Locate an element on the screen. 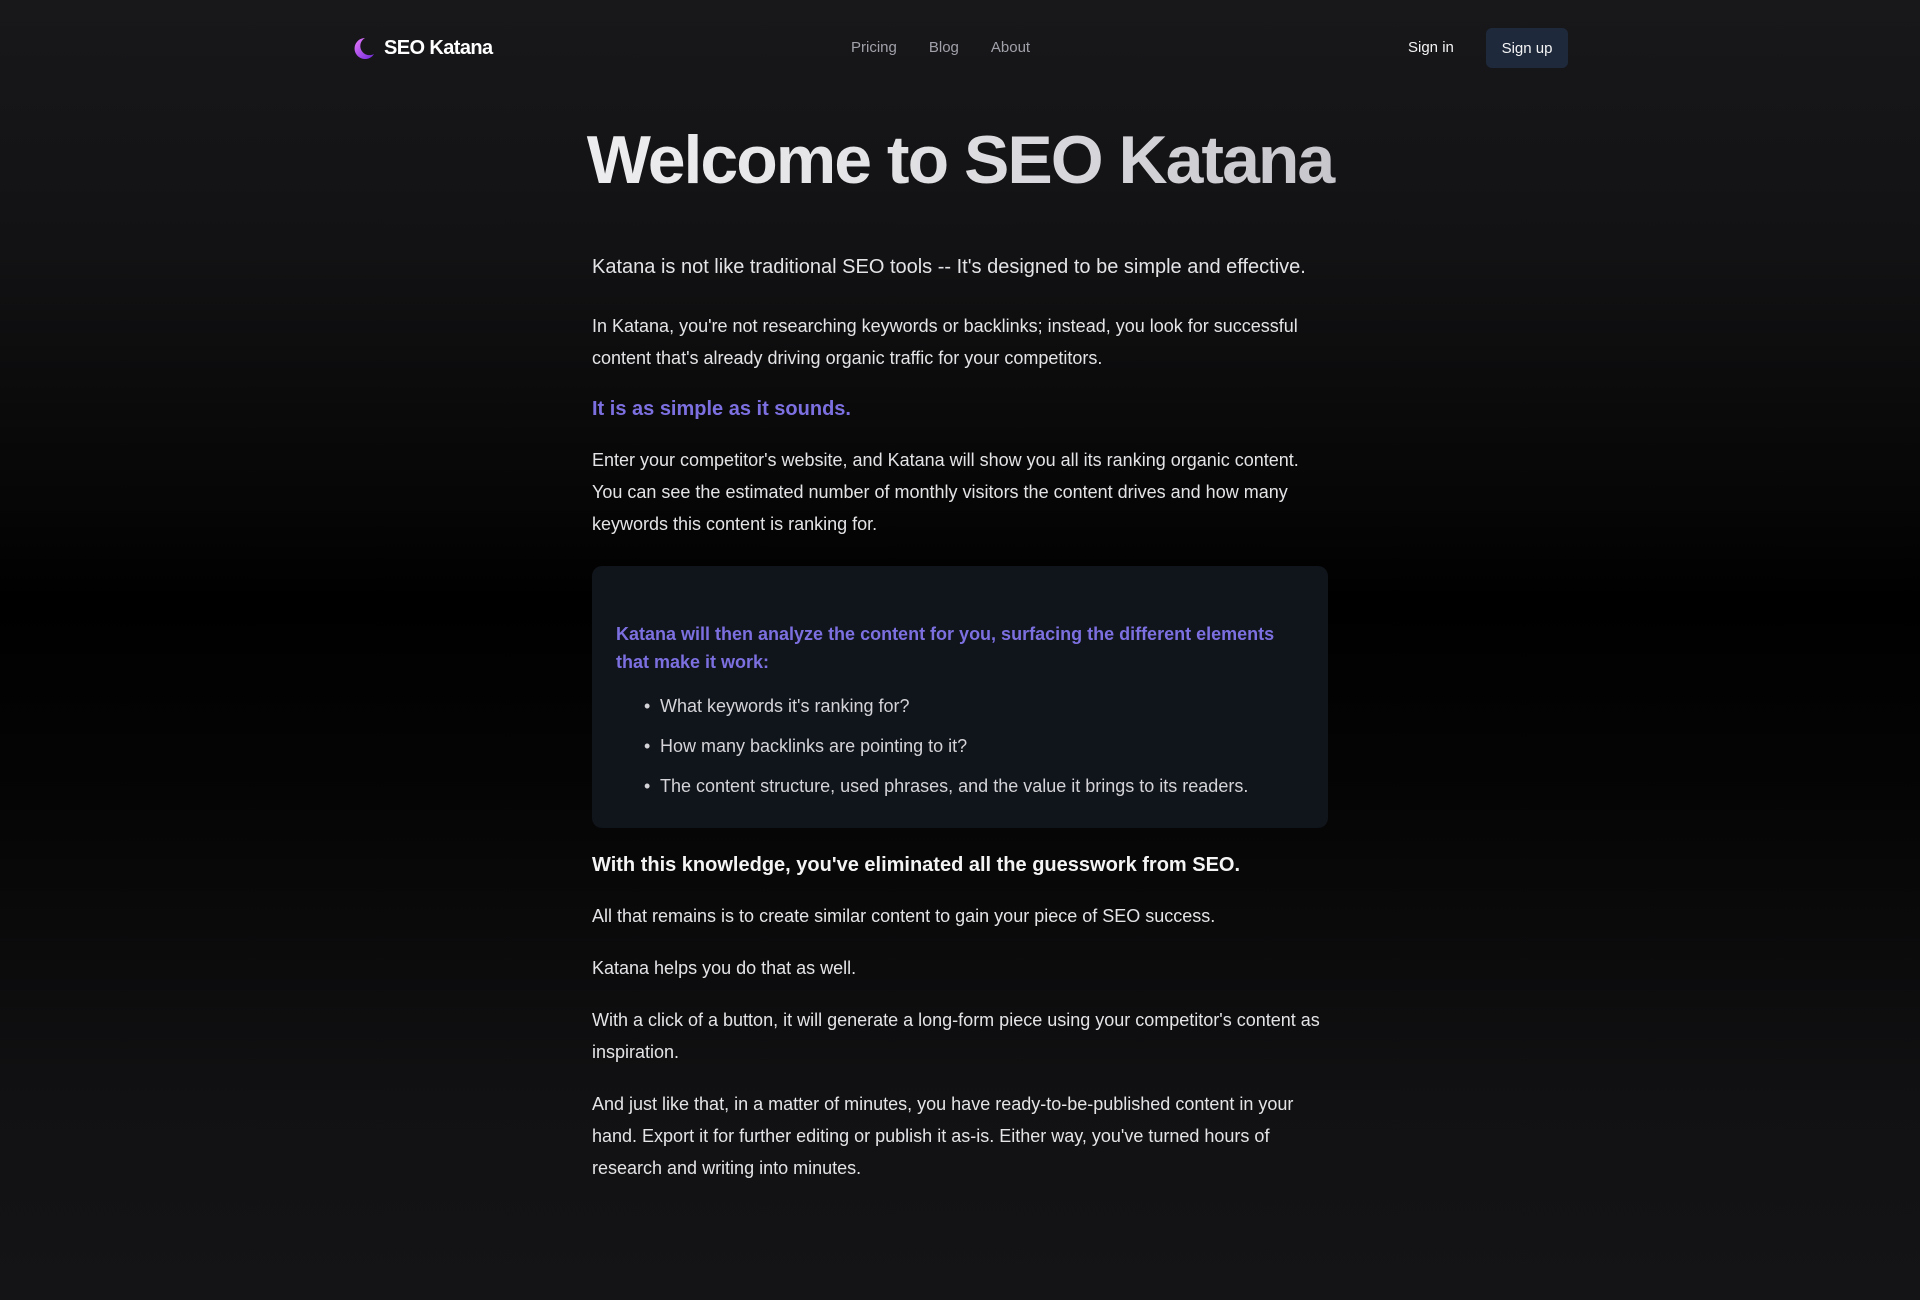 The height and width of the screenshot is (1300, 1920). list-item: How many backlinks are pointing to it? is located at coordinates (974, 746).